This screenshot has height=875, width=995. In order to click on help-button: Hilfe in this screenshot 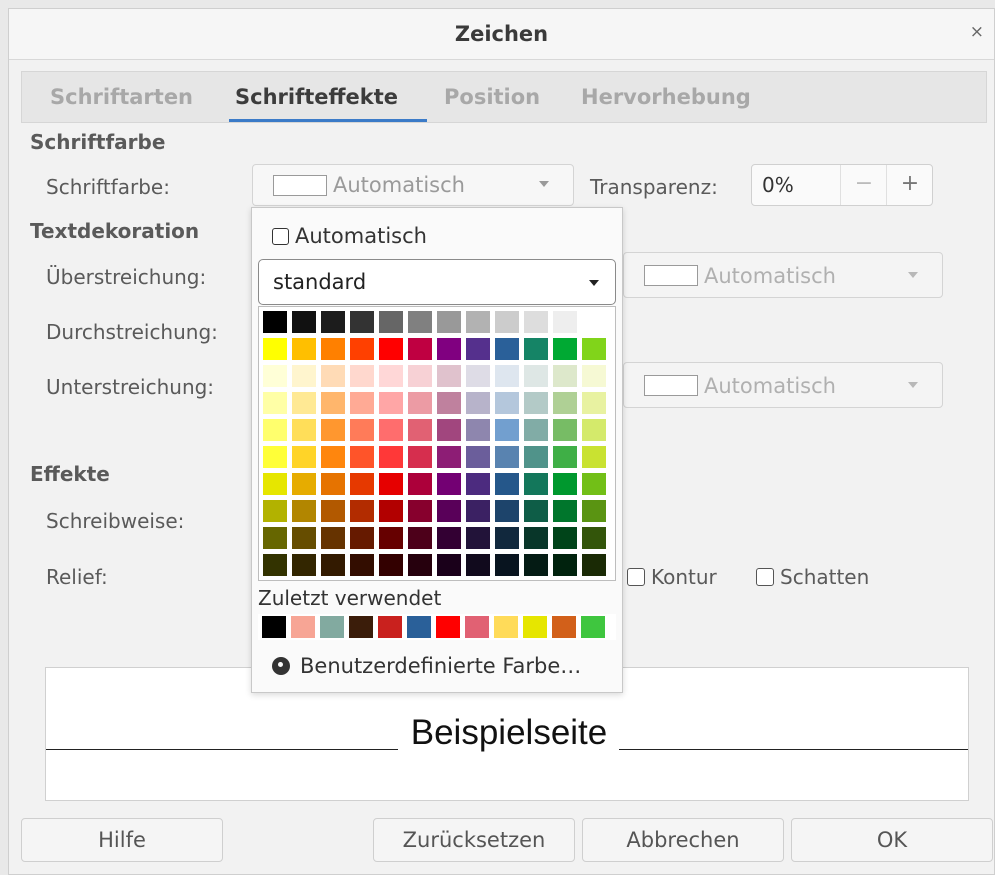, I will do `click(122, 840)`.